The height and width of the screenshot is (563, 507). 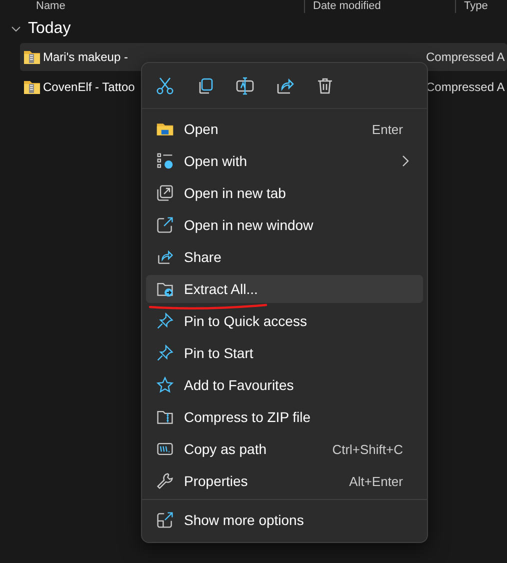 I want to click on menu-item-label: Pin to Quick access, so click(x=246, y=321).